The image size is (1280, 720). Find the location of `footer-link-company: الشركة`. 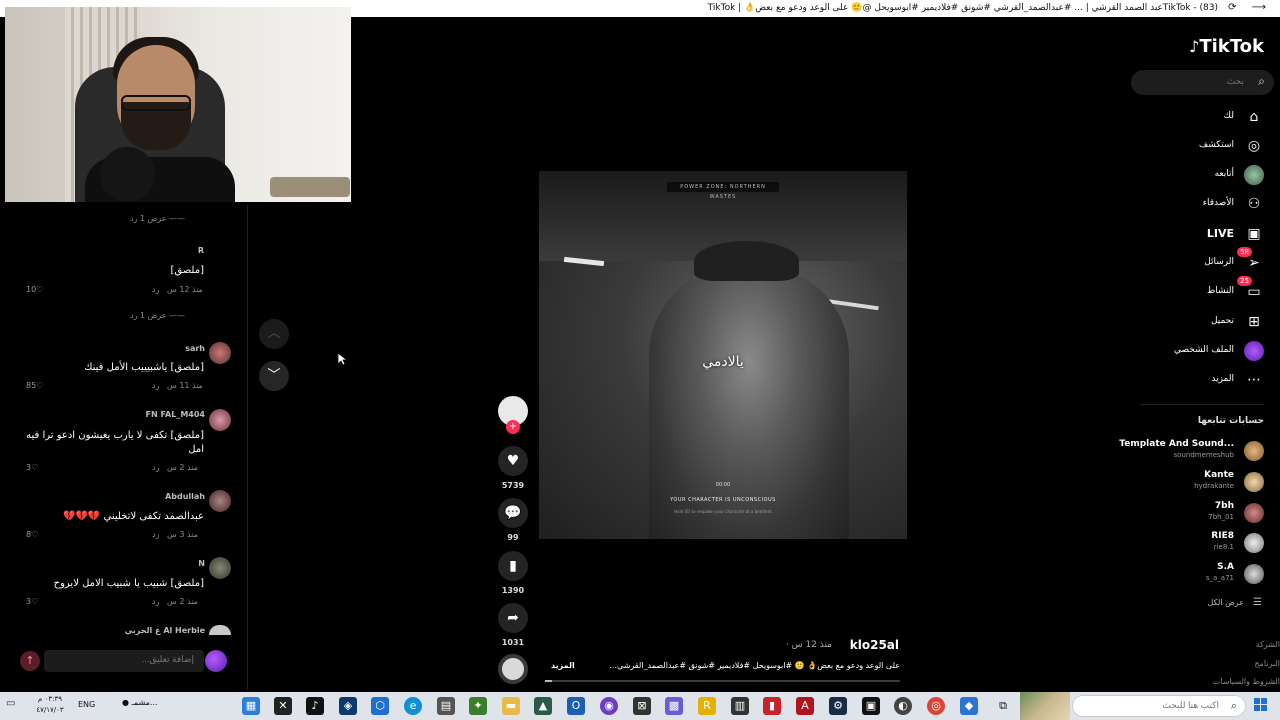

footer-link-company: الشركة is located at coordinates (1268, 644).